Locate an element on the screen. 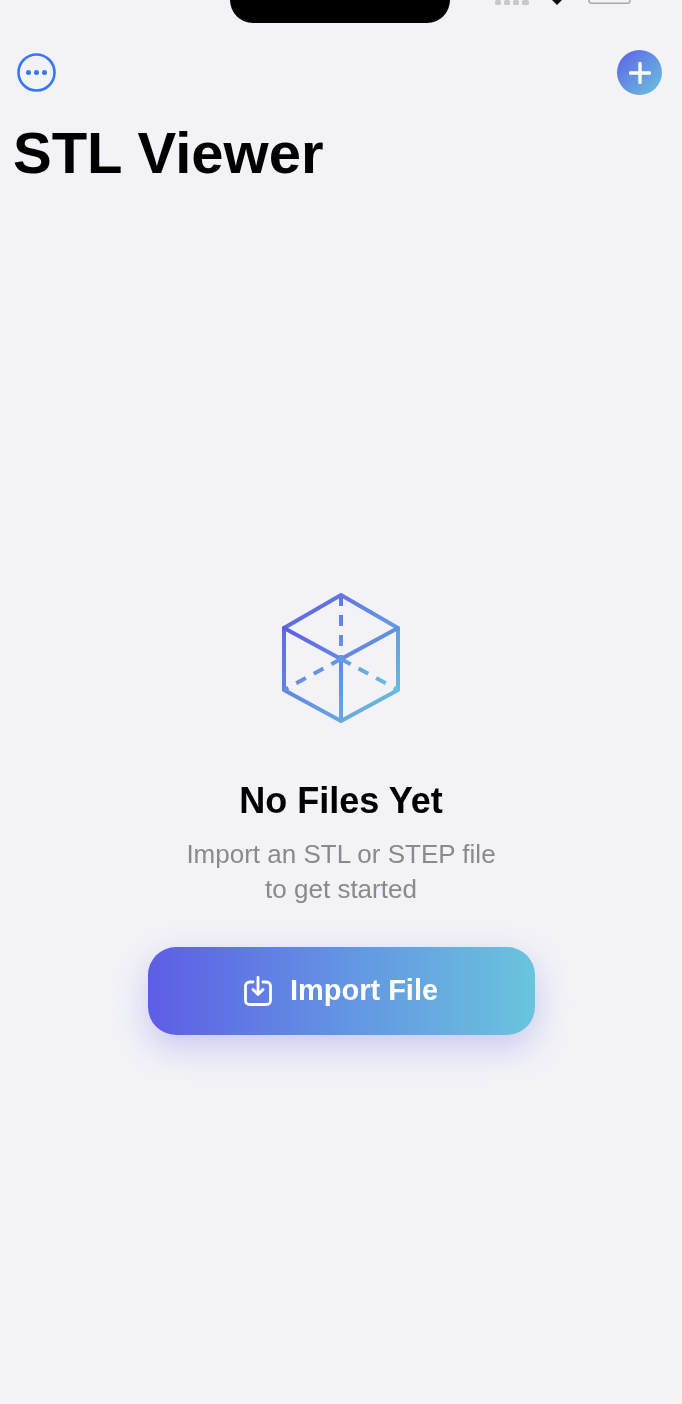  import-file-button: Import File is located at coordinates (341, 991).